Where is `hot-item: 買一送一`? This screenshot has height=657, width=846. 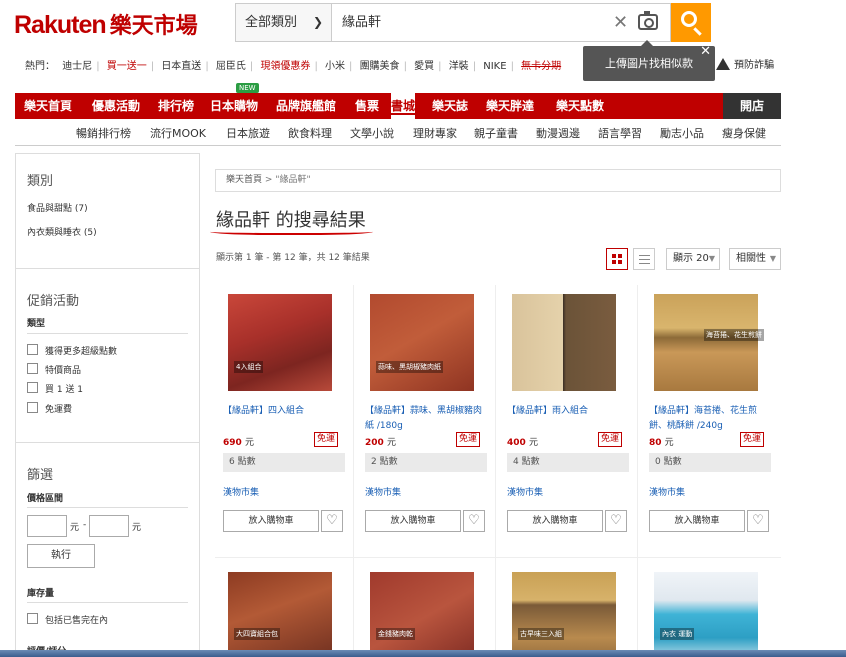 hot-item: 買一送一 is located at coordinates (127, 66).